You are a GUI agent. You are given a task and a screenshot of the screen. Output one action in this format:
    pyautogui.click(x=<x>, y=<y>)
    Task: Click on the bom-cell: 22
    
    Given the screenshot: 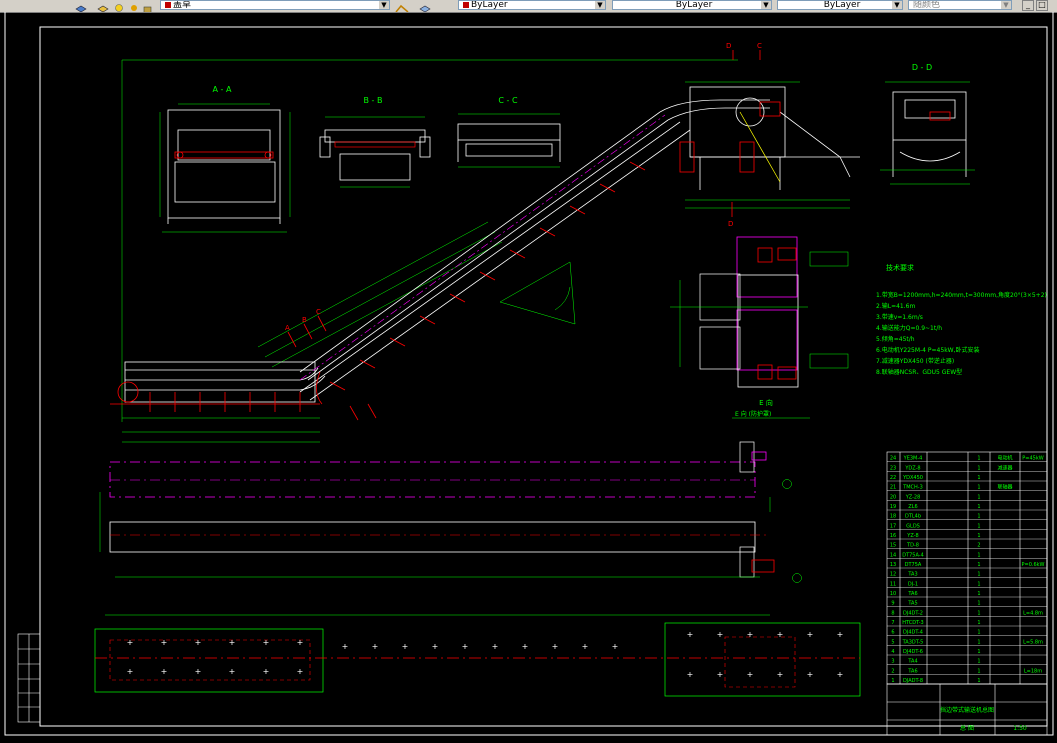 What is the action you would take?
    pyautogui.click(x=893, y=478)
    